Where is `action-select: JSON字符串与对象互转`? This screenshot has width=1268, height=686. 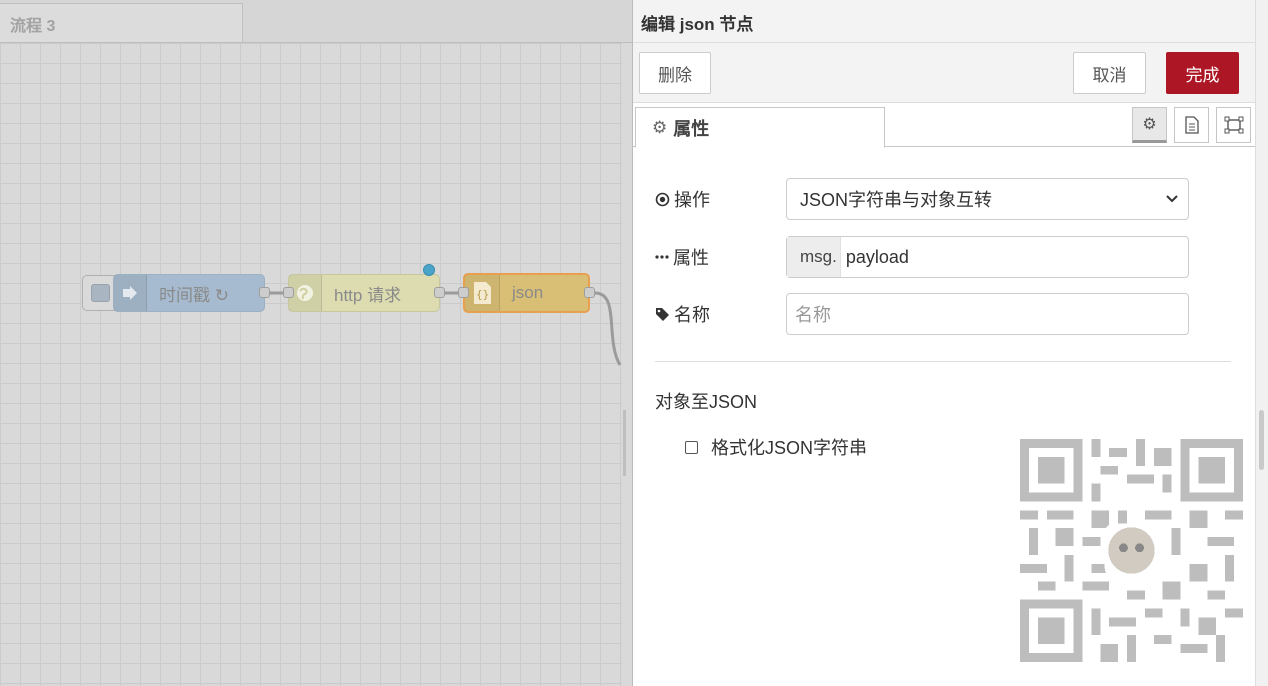 action-select: JSON字符串与对象互转 is located at coordinates (987, 199).